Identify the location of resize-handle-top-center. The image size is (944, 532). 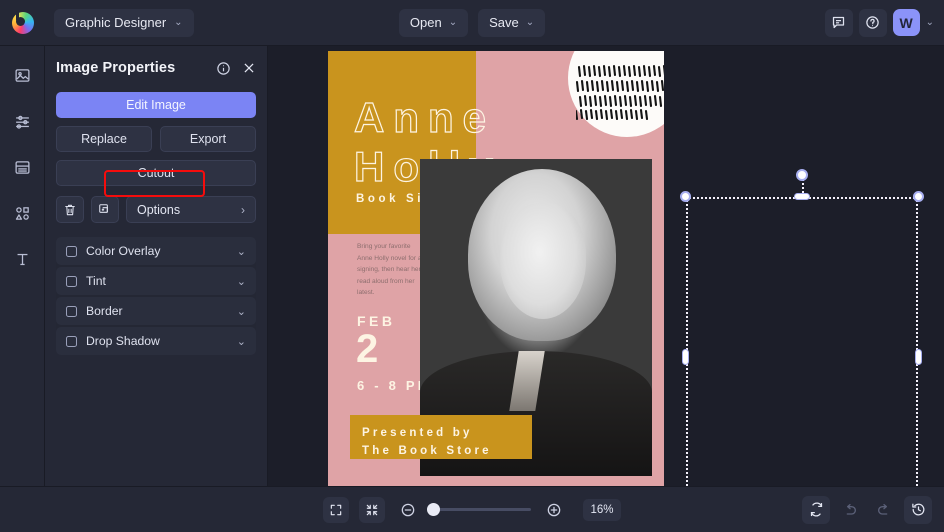
(802, 196).